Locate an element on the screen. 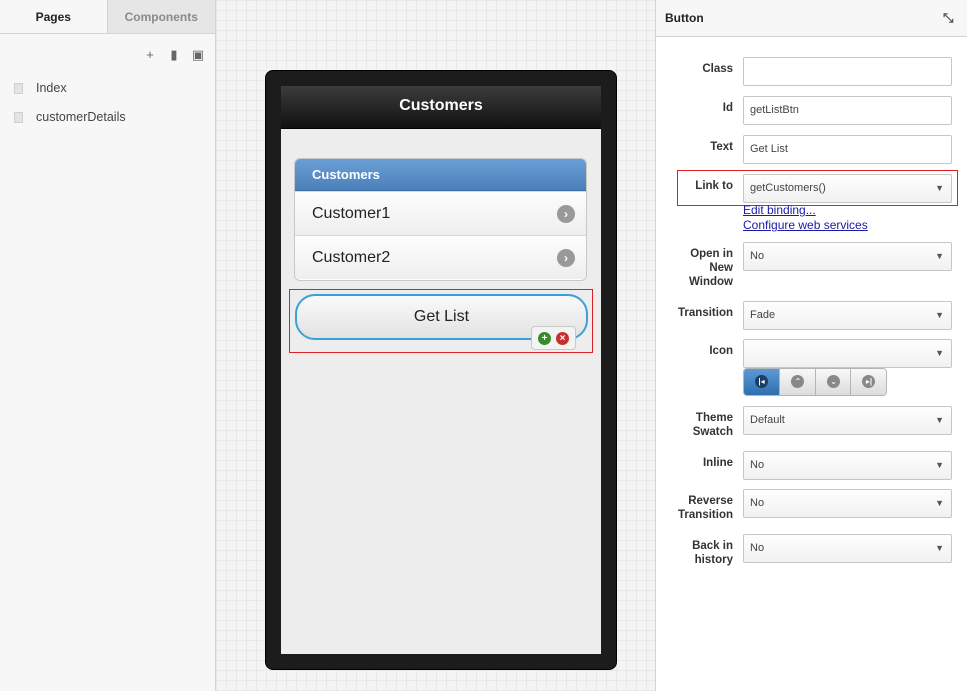  panel-tabs: Pages Components is located at coordinates (107, 17).